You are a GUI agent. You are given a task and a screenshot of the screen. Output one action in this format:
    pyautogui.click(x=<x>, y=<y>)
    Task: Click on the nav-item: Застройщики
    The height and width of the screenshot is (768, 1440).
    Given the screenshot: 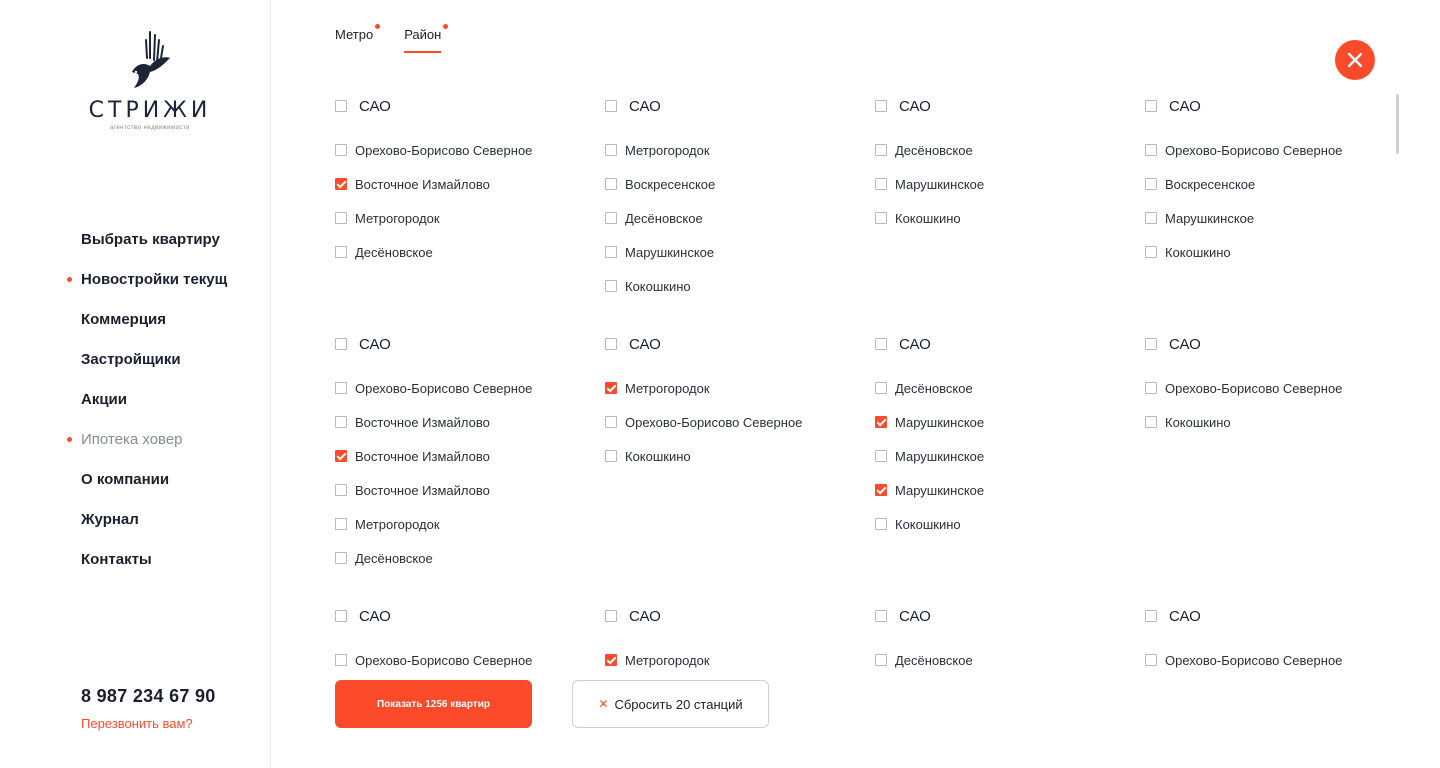 What is the action you would take?
    pyautogui.click(x=154, y=368)
    